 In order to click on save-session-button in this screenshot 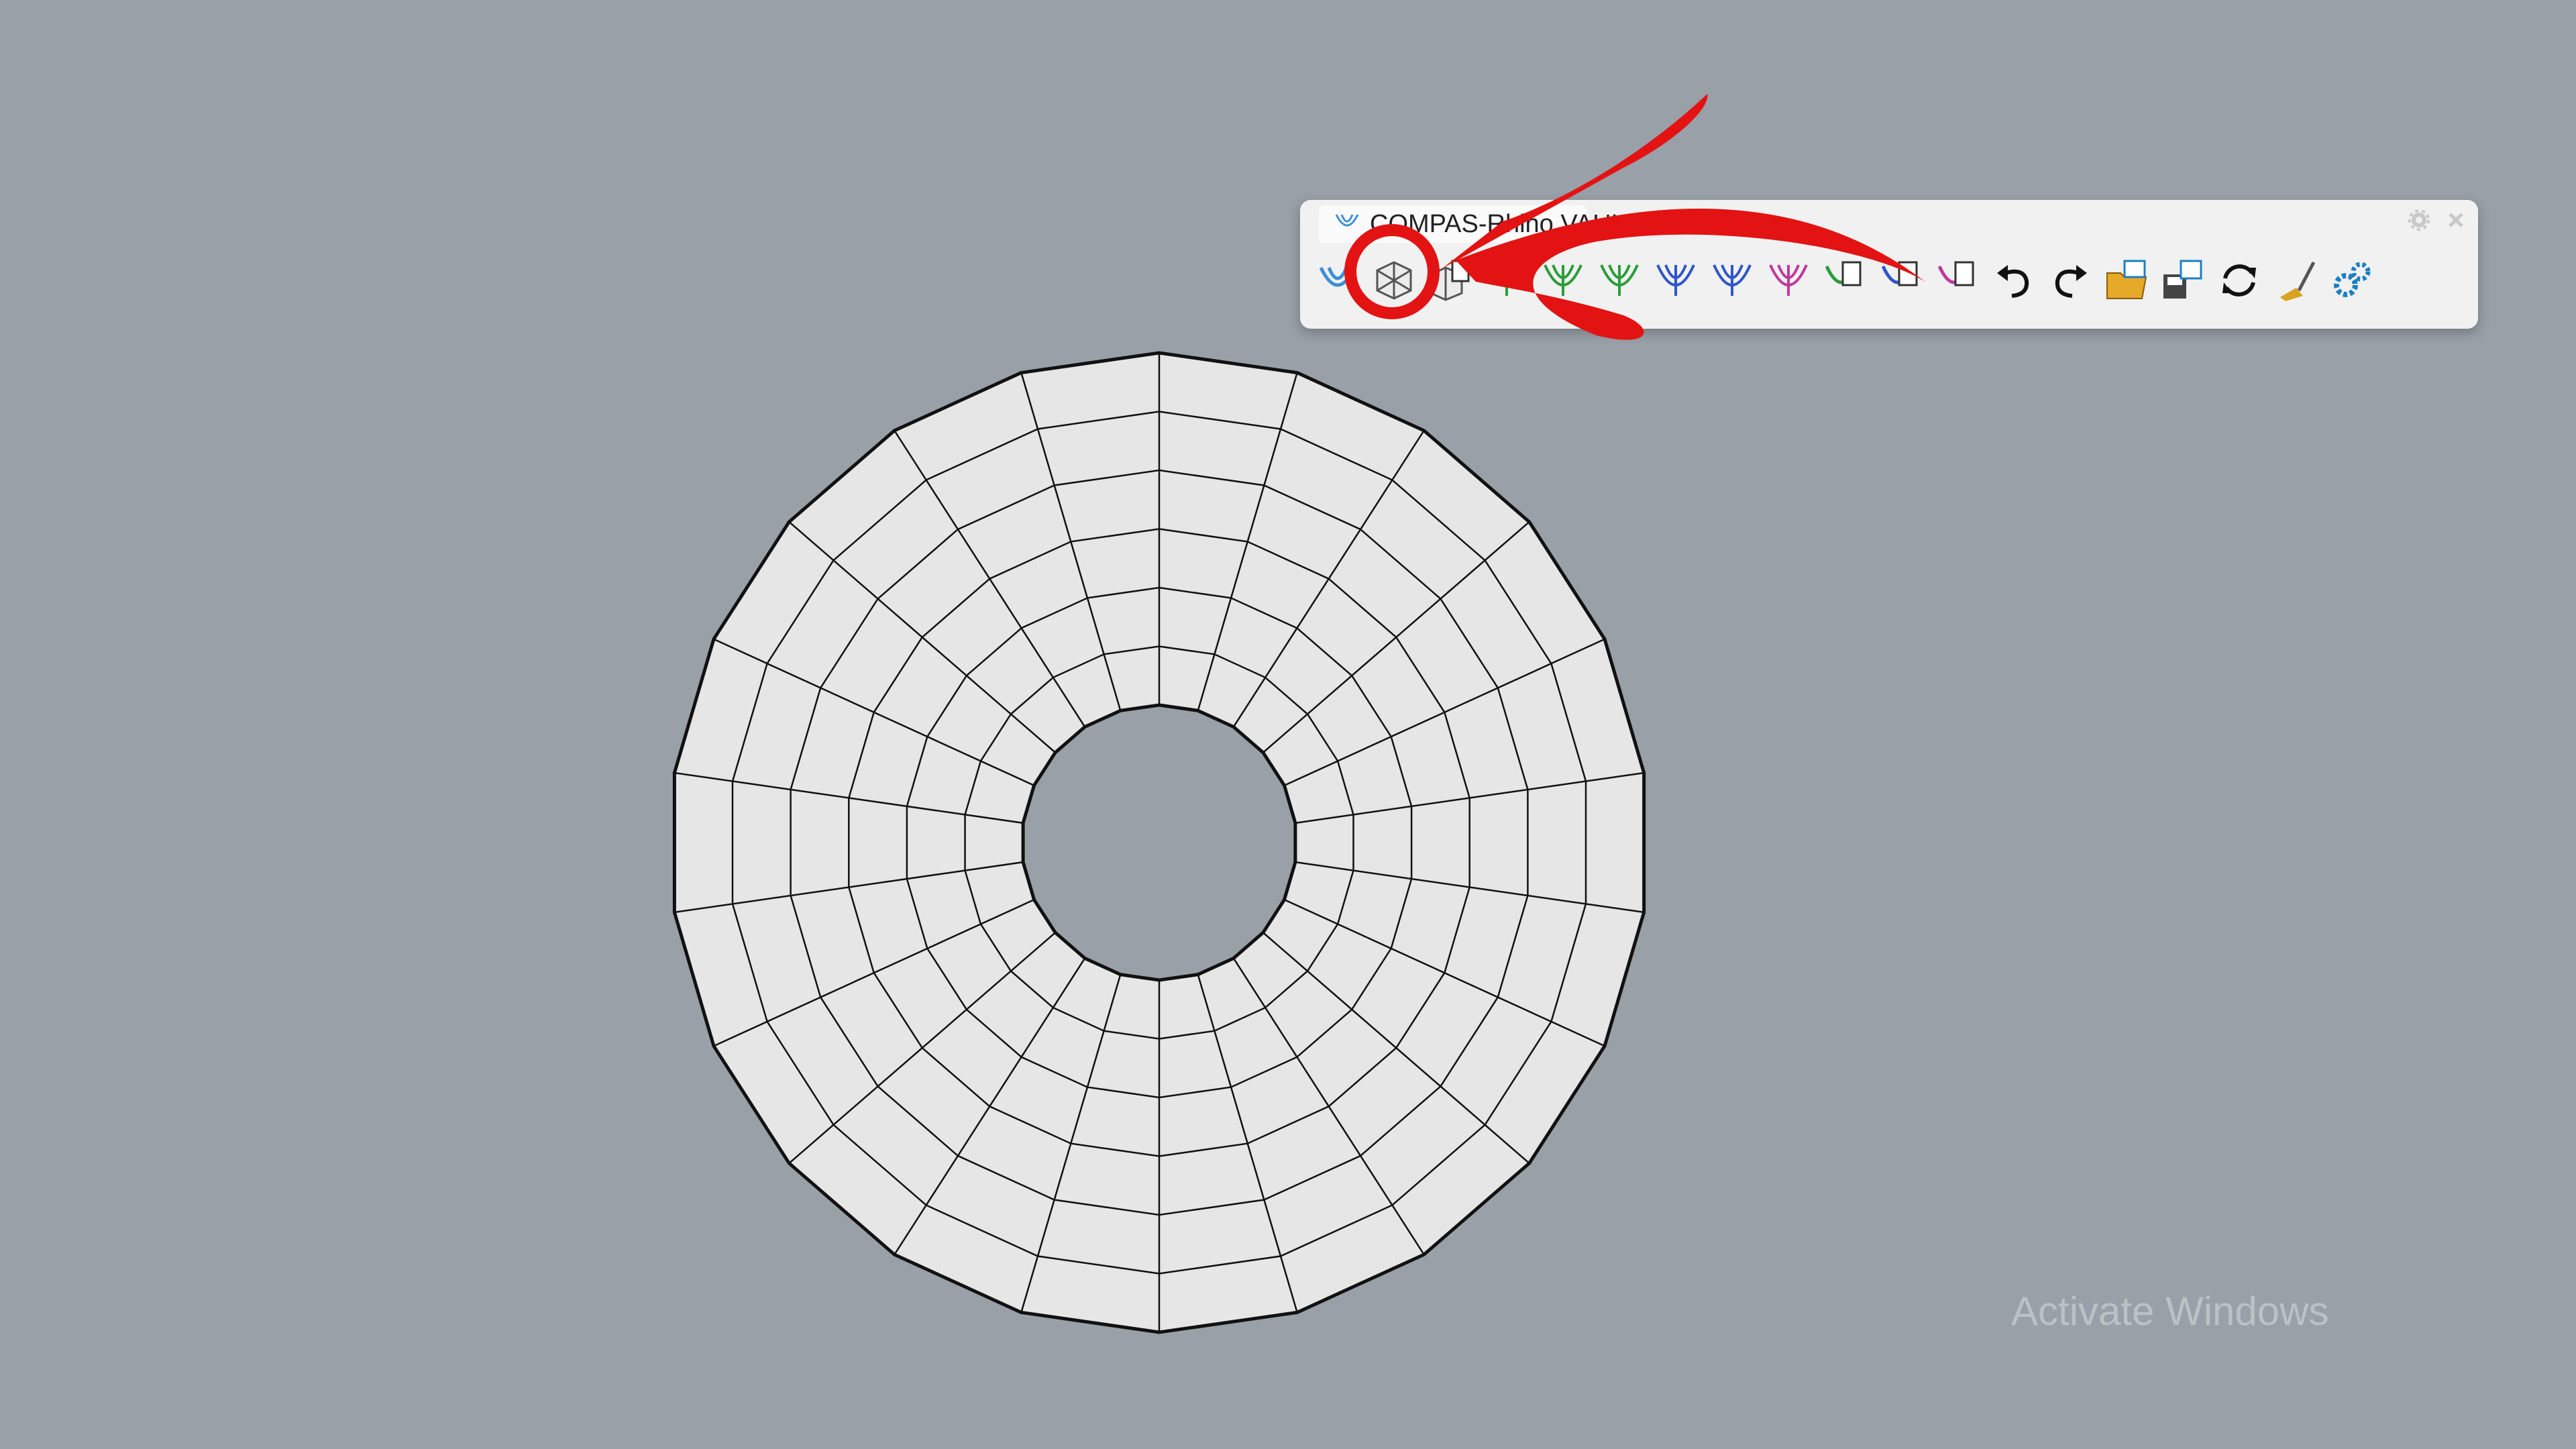, I will do `click(2182, 281)`.